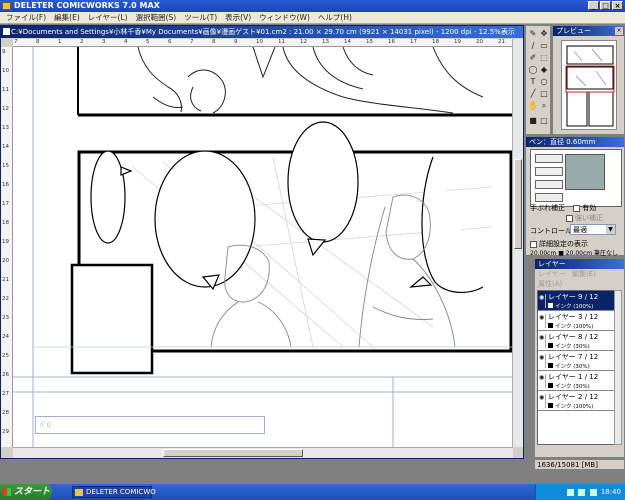 Image resolution: width=625 pixels, height=500 pixels. Describe the element at coordinates (605, 5) in the screenshot. I see `maximize-app-button: □` at that location.